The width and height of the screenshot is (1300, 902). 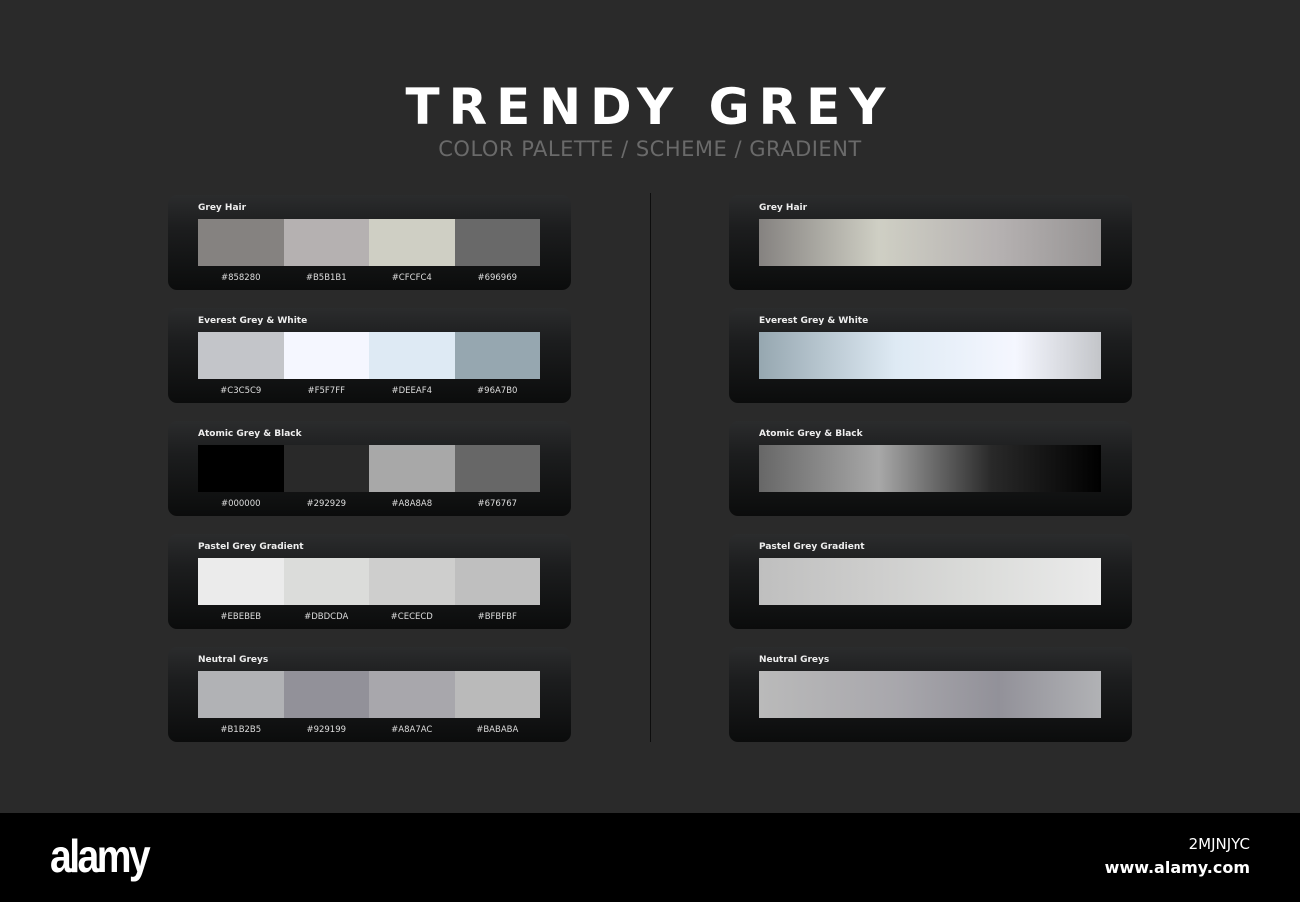 What do you see at coordinates (497, 703) in the screenshot?
I see `color-swatch: #BABABA` at bounding box center [497, 703].